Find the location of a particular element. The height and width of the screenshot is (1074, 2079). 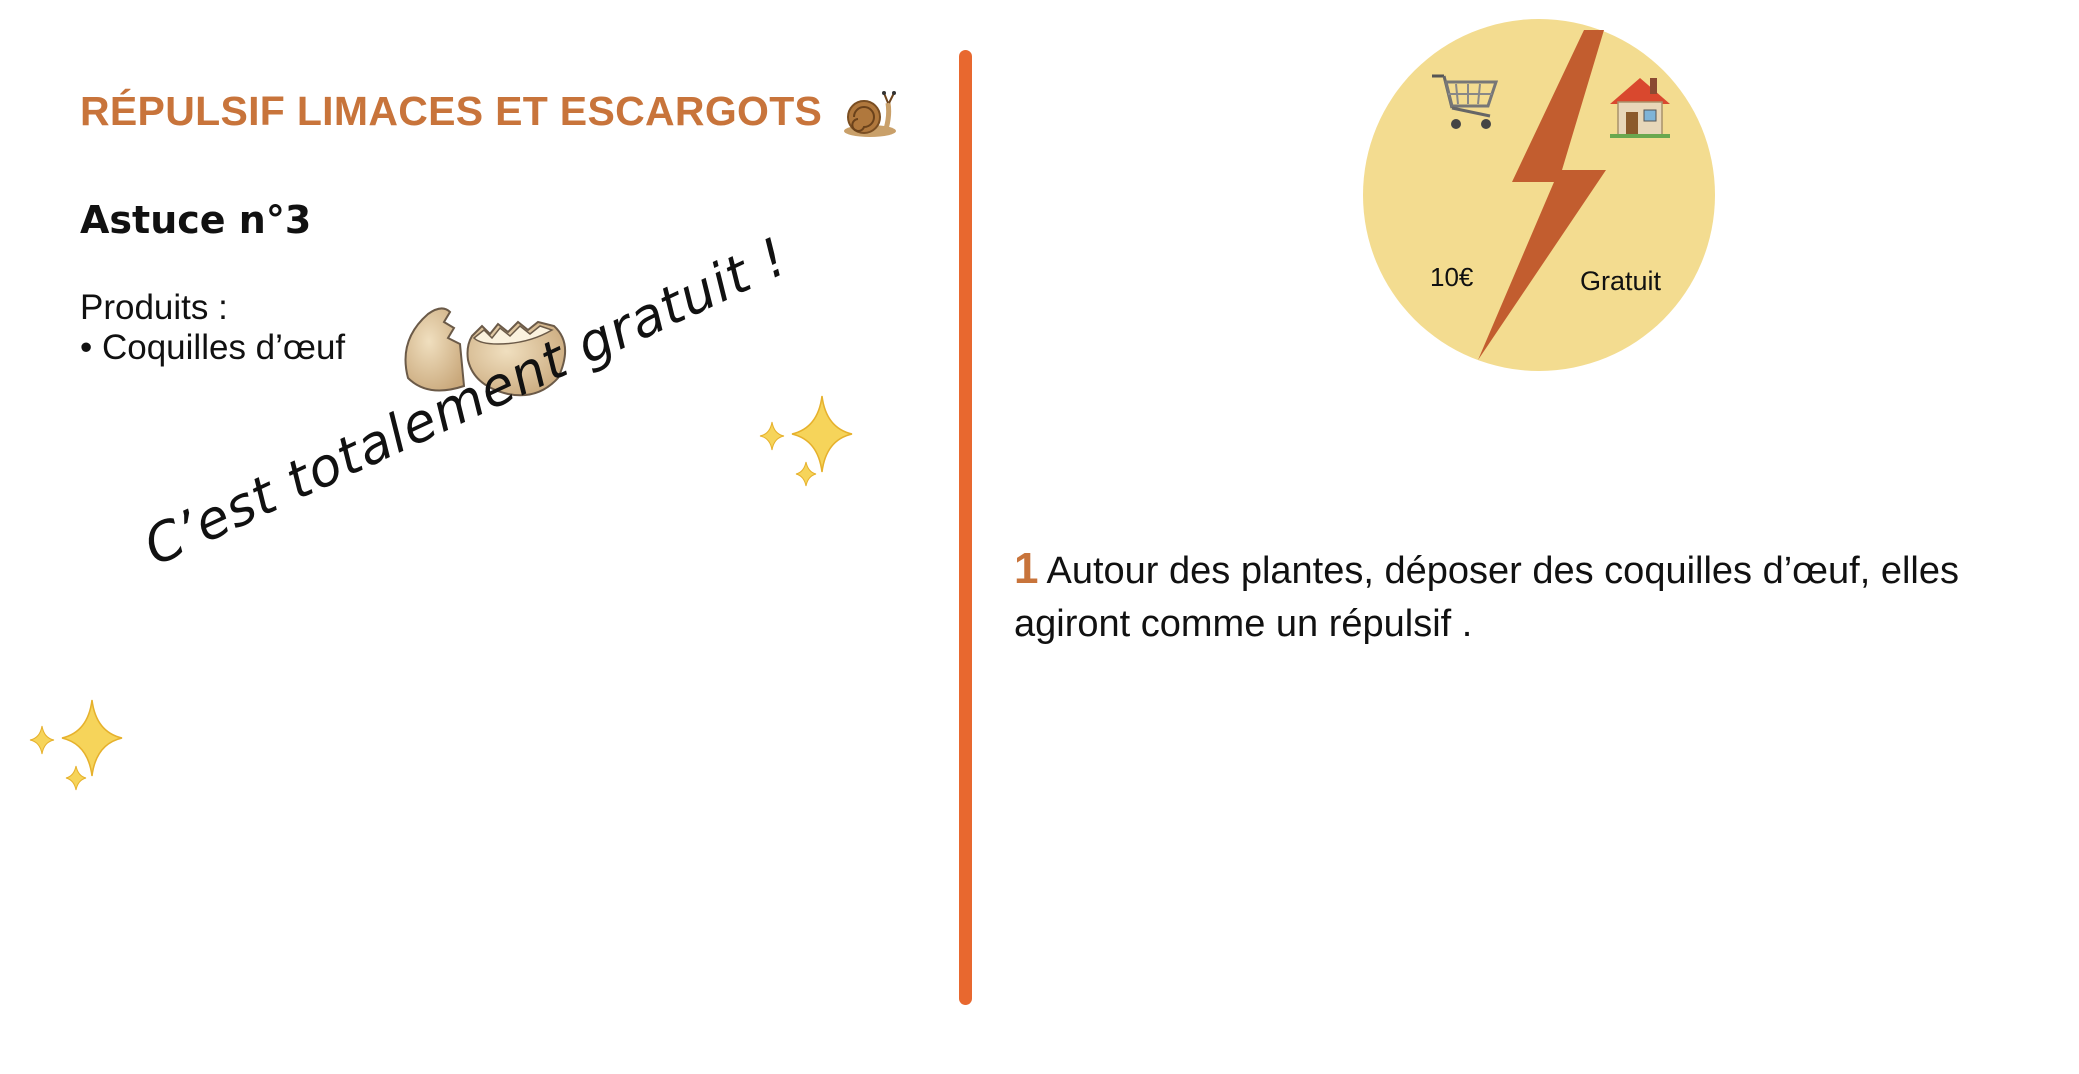

vertical-divider is located at coordinates (965, 527).